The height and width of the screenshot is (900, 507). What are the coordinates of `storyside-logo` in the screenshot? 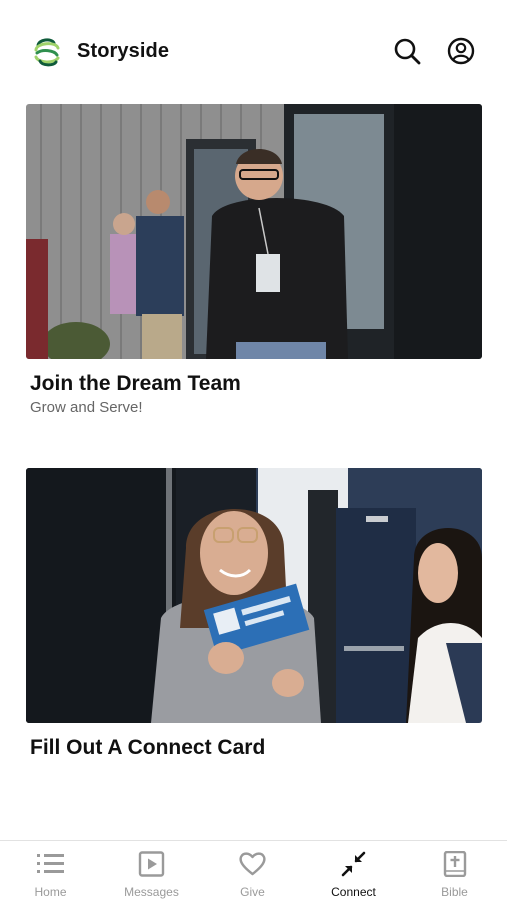 It's located at (47, 52).